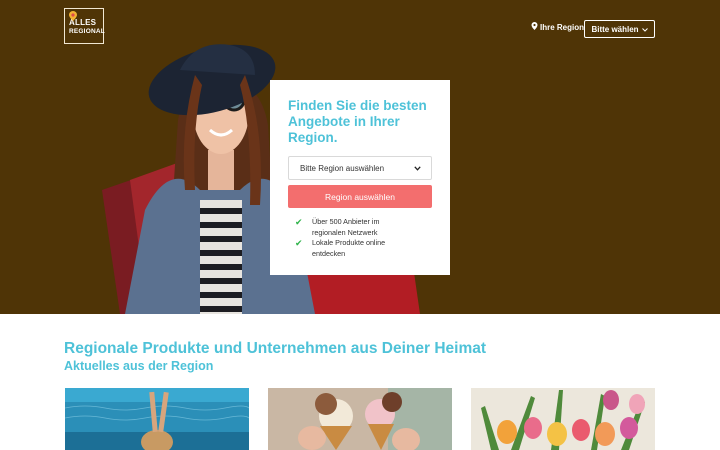 The image size is (720, 450). I want to click on nav-region-link: Ihre Region, so click(557, 27).